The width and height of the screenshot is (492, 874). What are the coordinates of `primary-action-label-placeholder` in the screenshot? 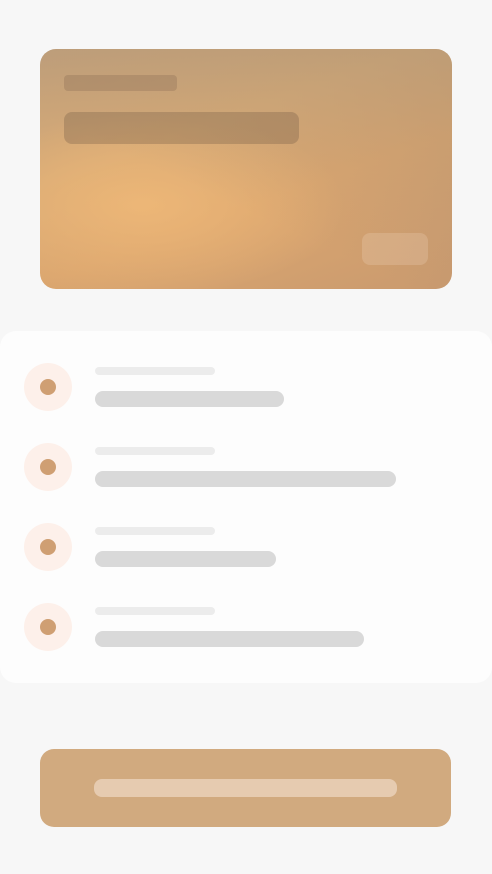 It's located at (245, 788).